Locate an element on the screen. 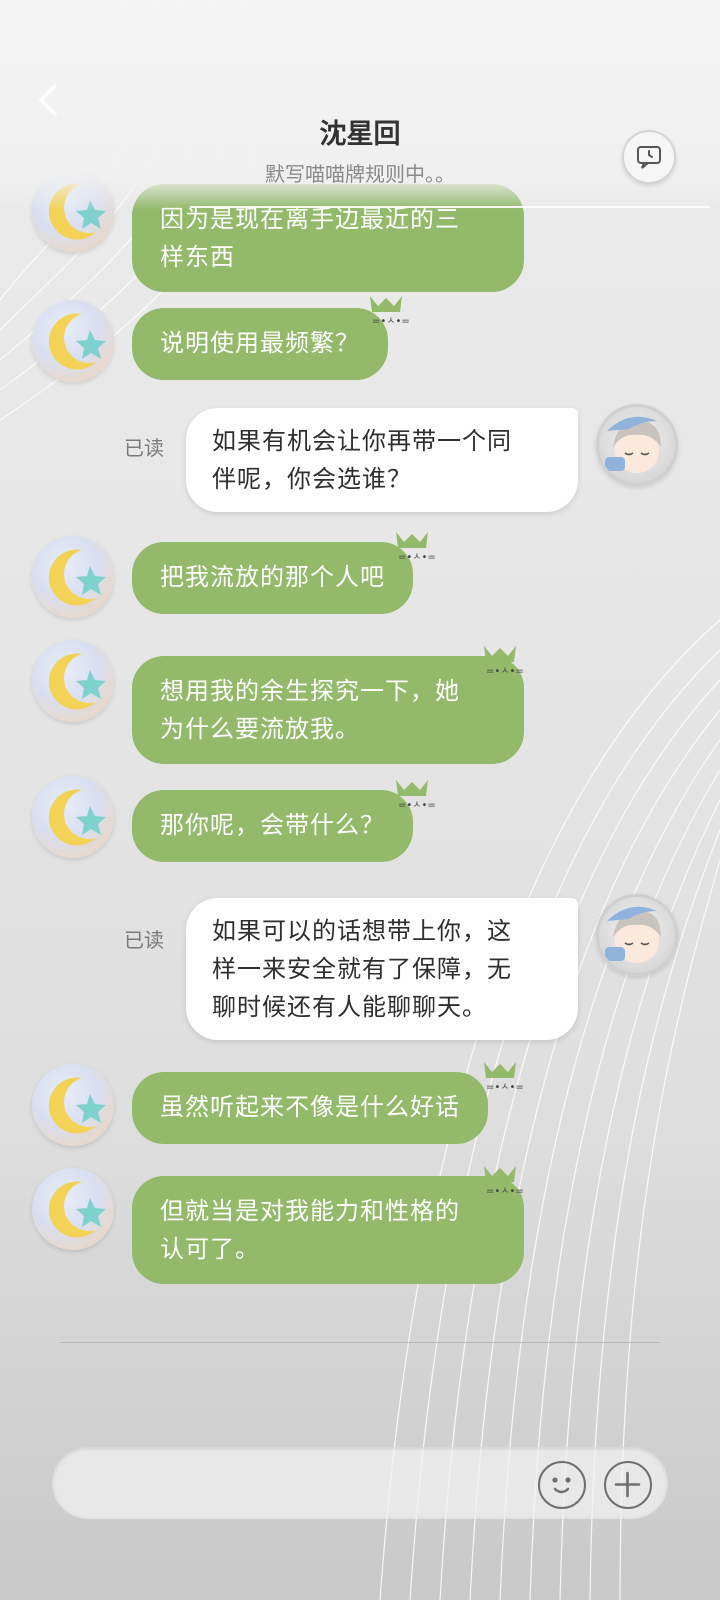 The image size is (720, 1600). message-bubble-received: 那你呢，会带什么？ is located at coordinates (272, 826).